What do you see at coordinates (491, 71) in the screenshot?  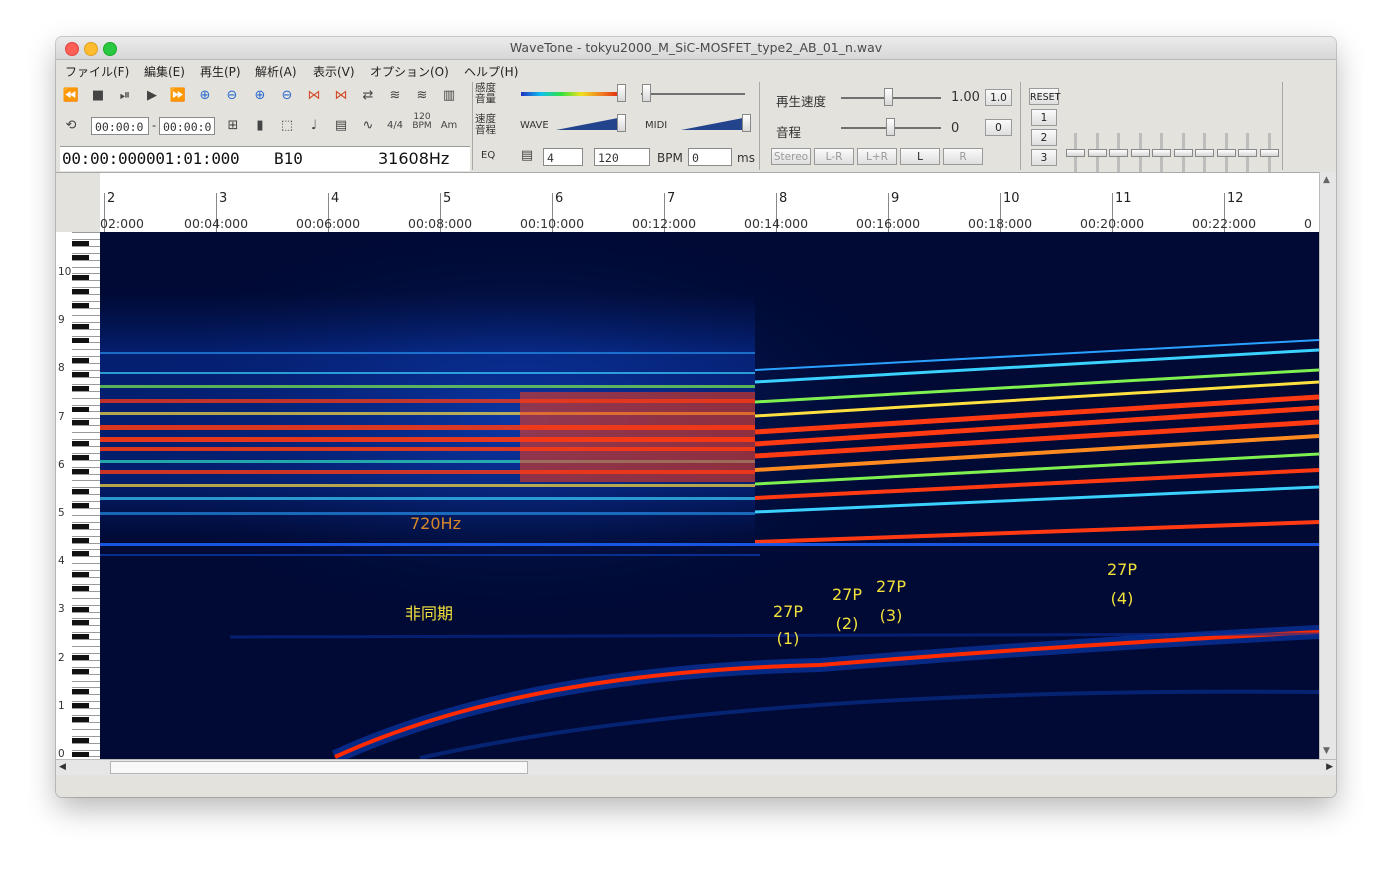 I see `menu-help: ヘルプ(H)` at bounding box center [491, 71].